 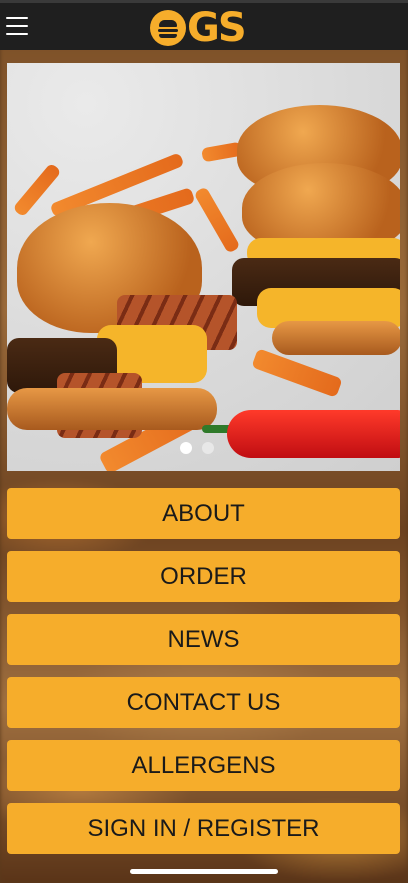 I want to click on allergens-button: ALLERGENS, so click(x=203, y=765).